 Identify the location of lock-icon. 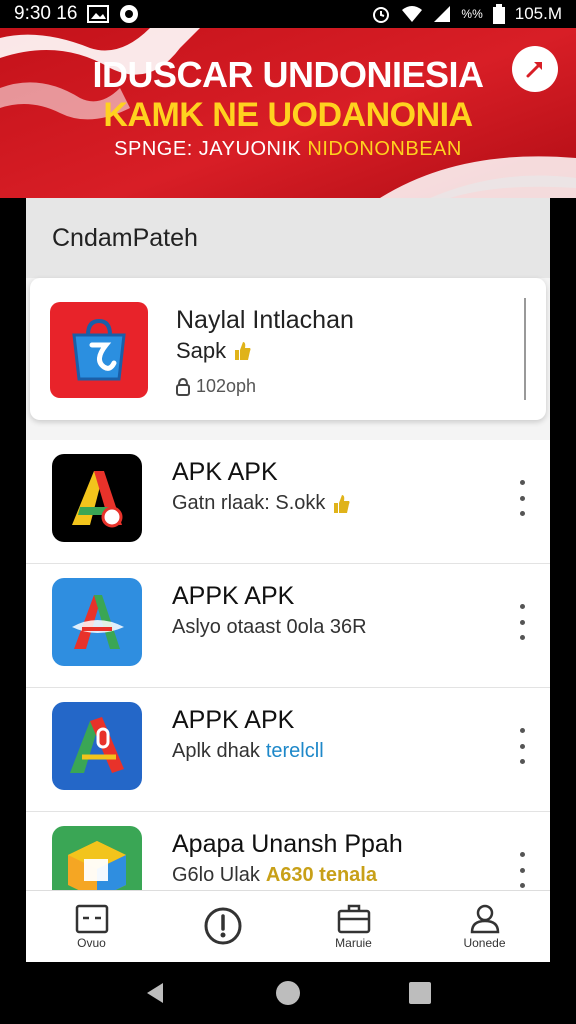
(183, 386).